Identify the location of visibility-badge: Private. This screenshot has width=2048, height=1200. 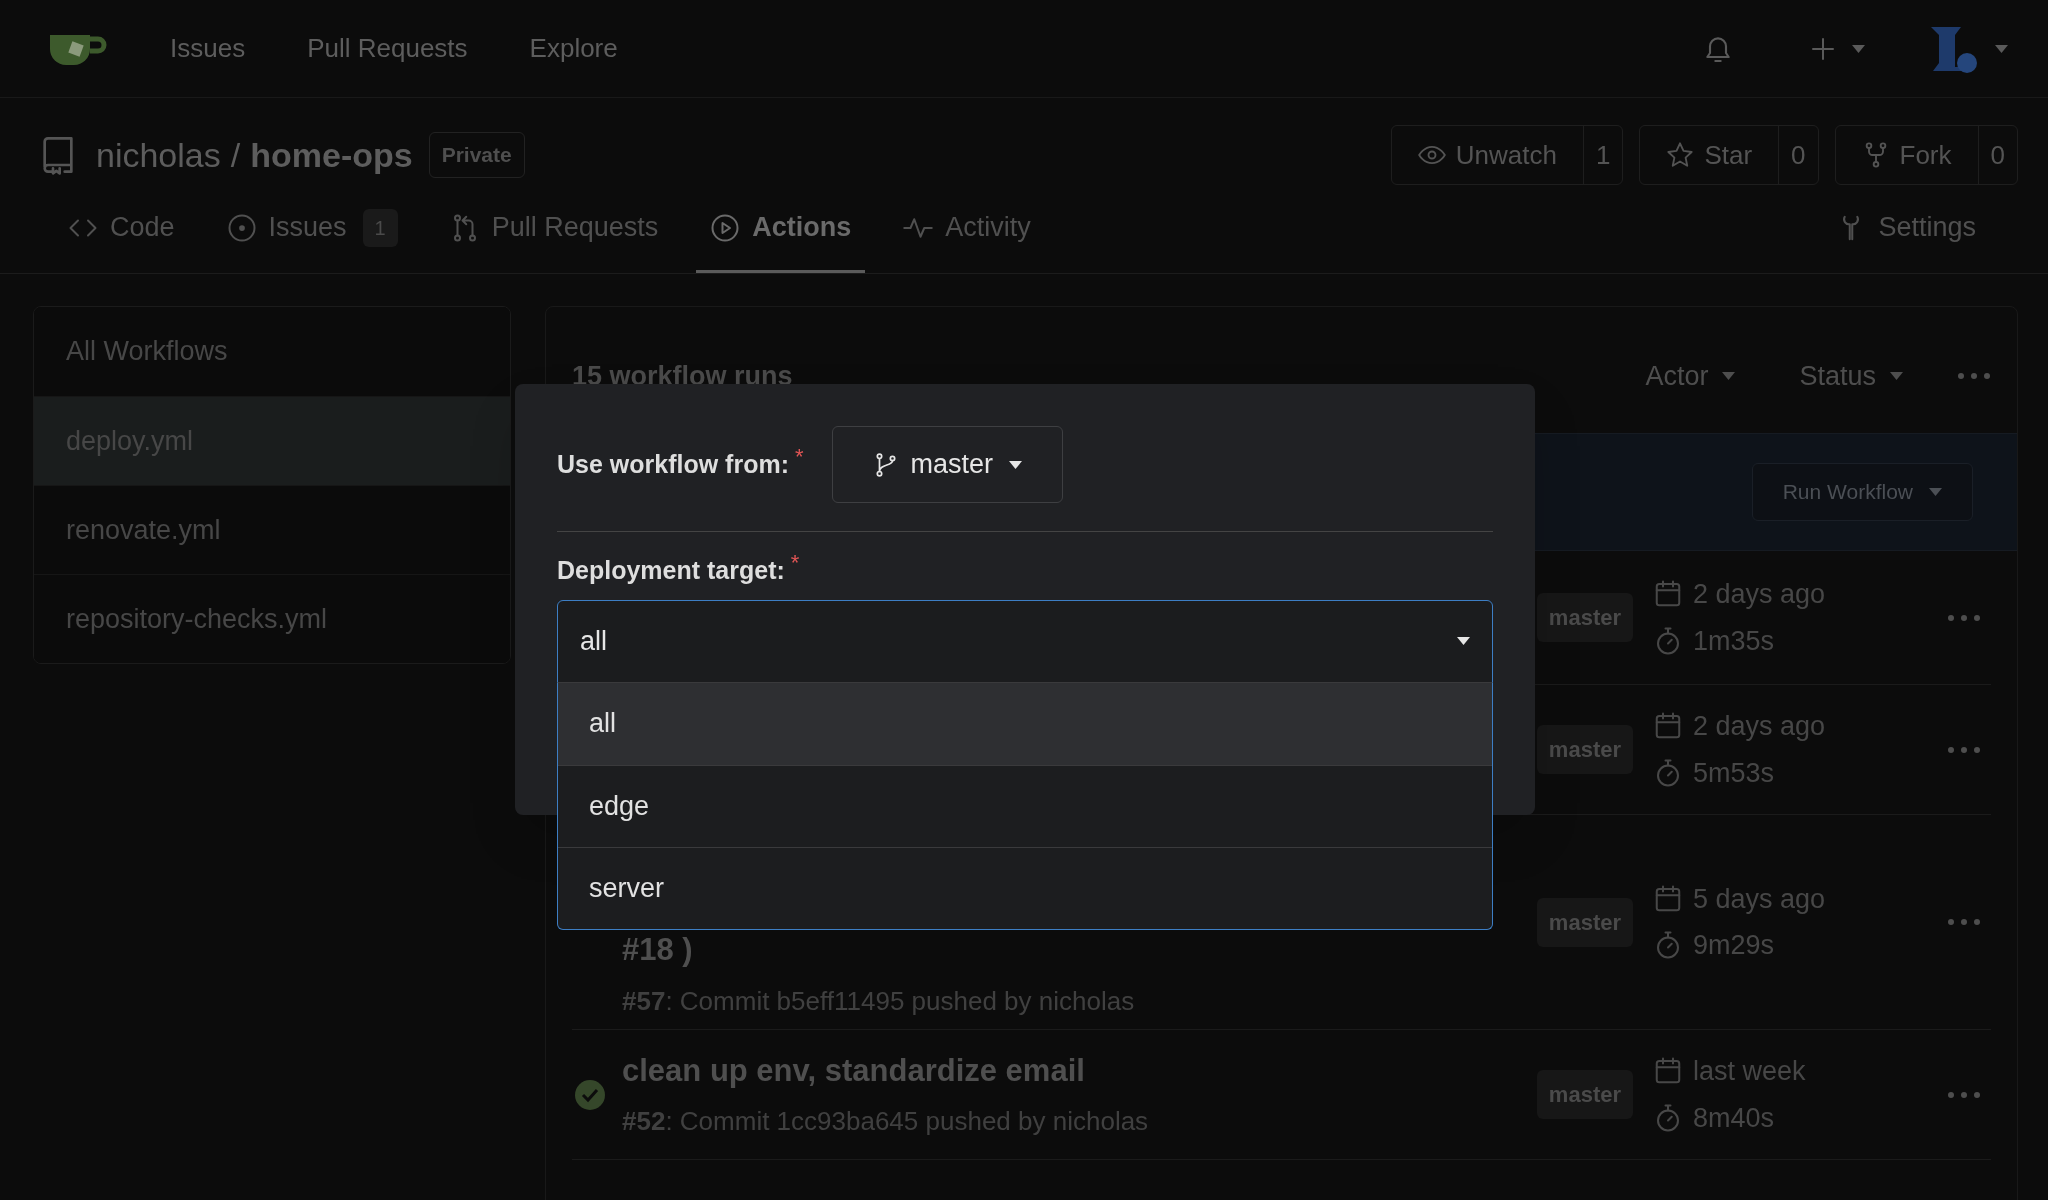
(476, 155).